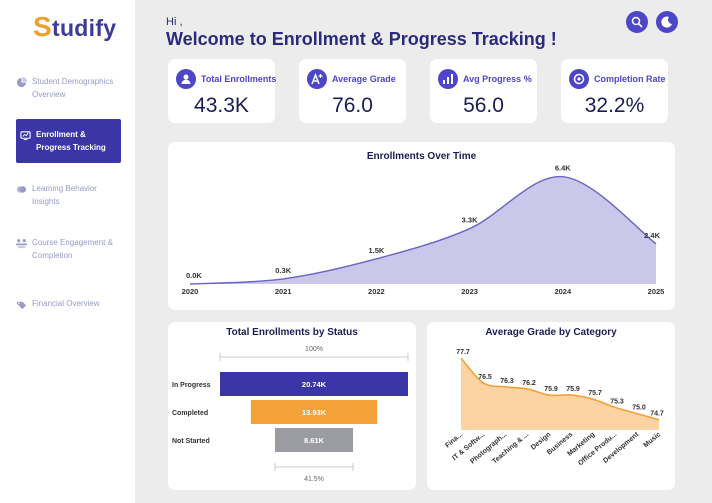 The image size is (712, 503). What do you see at coordinates (470, 220) in the screenshot?
I see `data-label: 3.3K` at bounding box center [470, 220].